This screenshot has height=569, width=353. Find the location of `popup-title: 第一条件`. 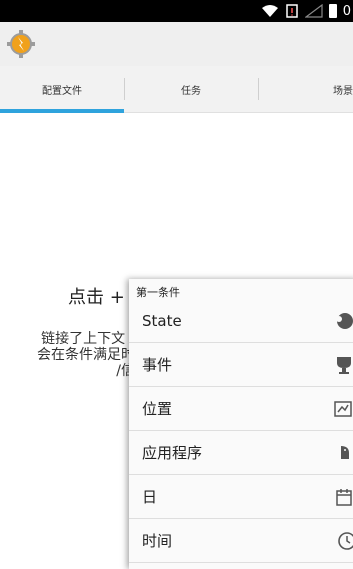

popup-title: 第一条件 is located at coordinates (158, 292).